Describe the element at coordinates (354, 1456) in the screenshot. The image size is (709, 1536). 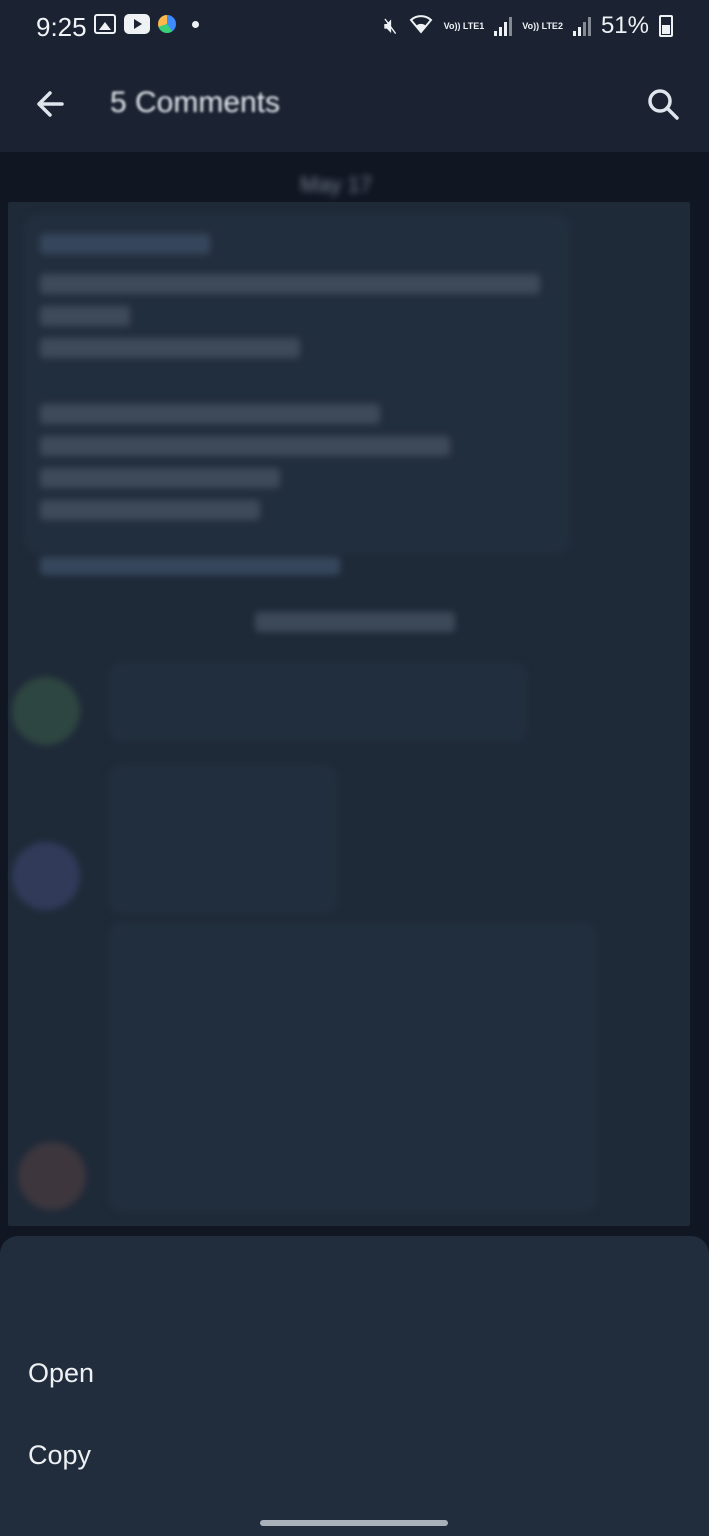
I see `menu-item-copy: Copy` at that location.